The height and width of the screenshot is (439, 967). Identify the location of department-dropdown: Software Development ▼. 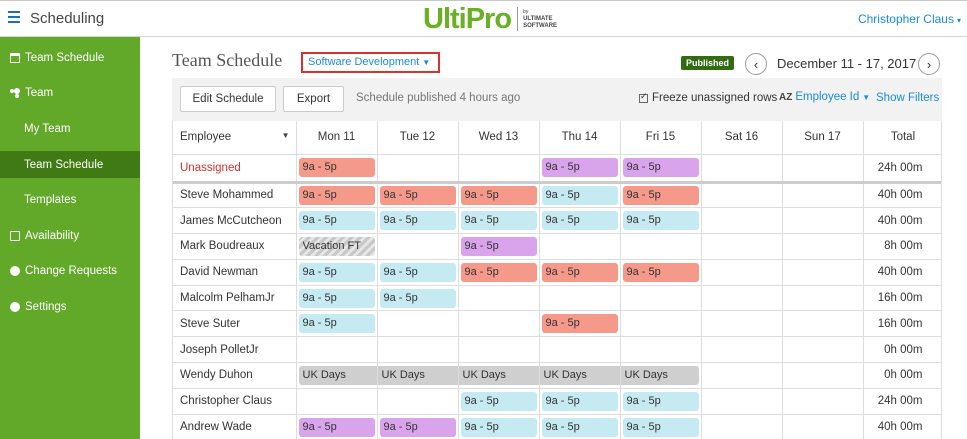
(370, 62).